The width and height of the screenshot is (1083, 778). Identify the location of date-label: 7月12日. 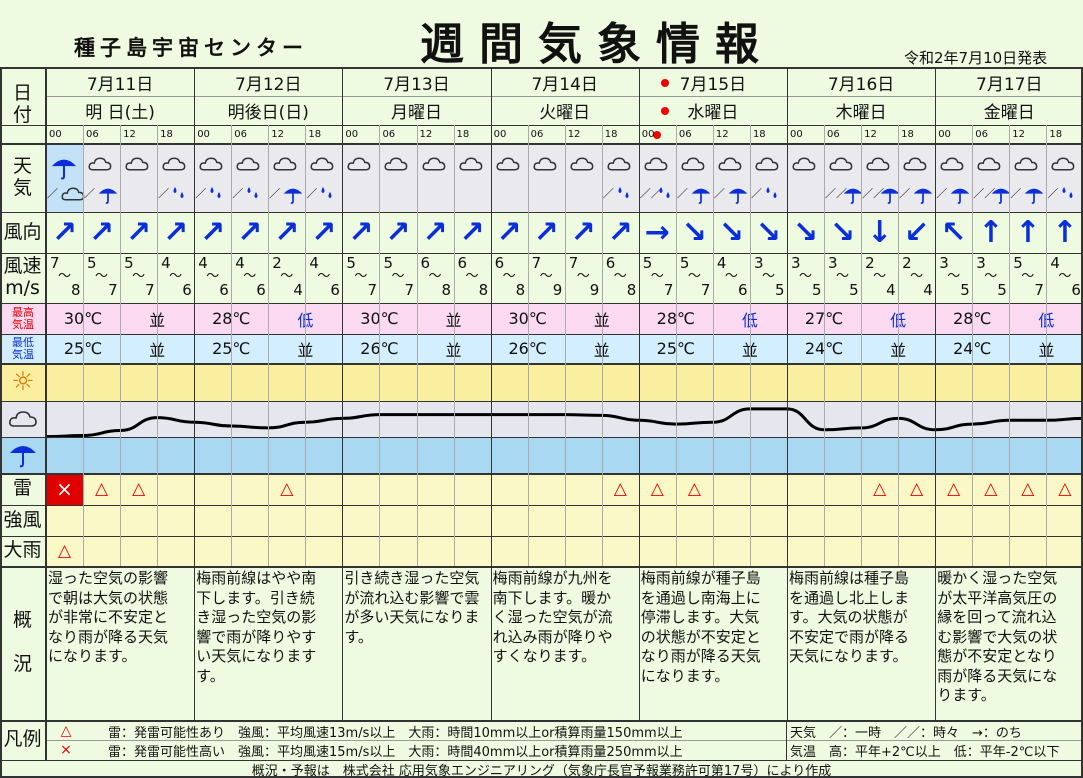
(268, 84).